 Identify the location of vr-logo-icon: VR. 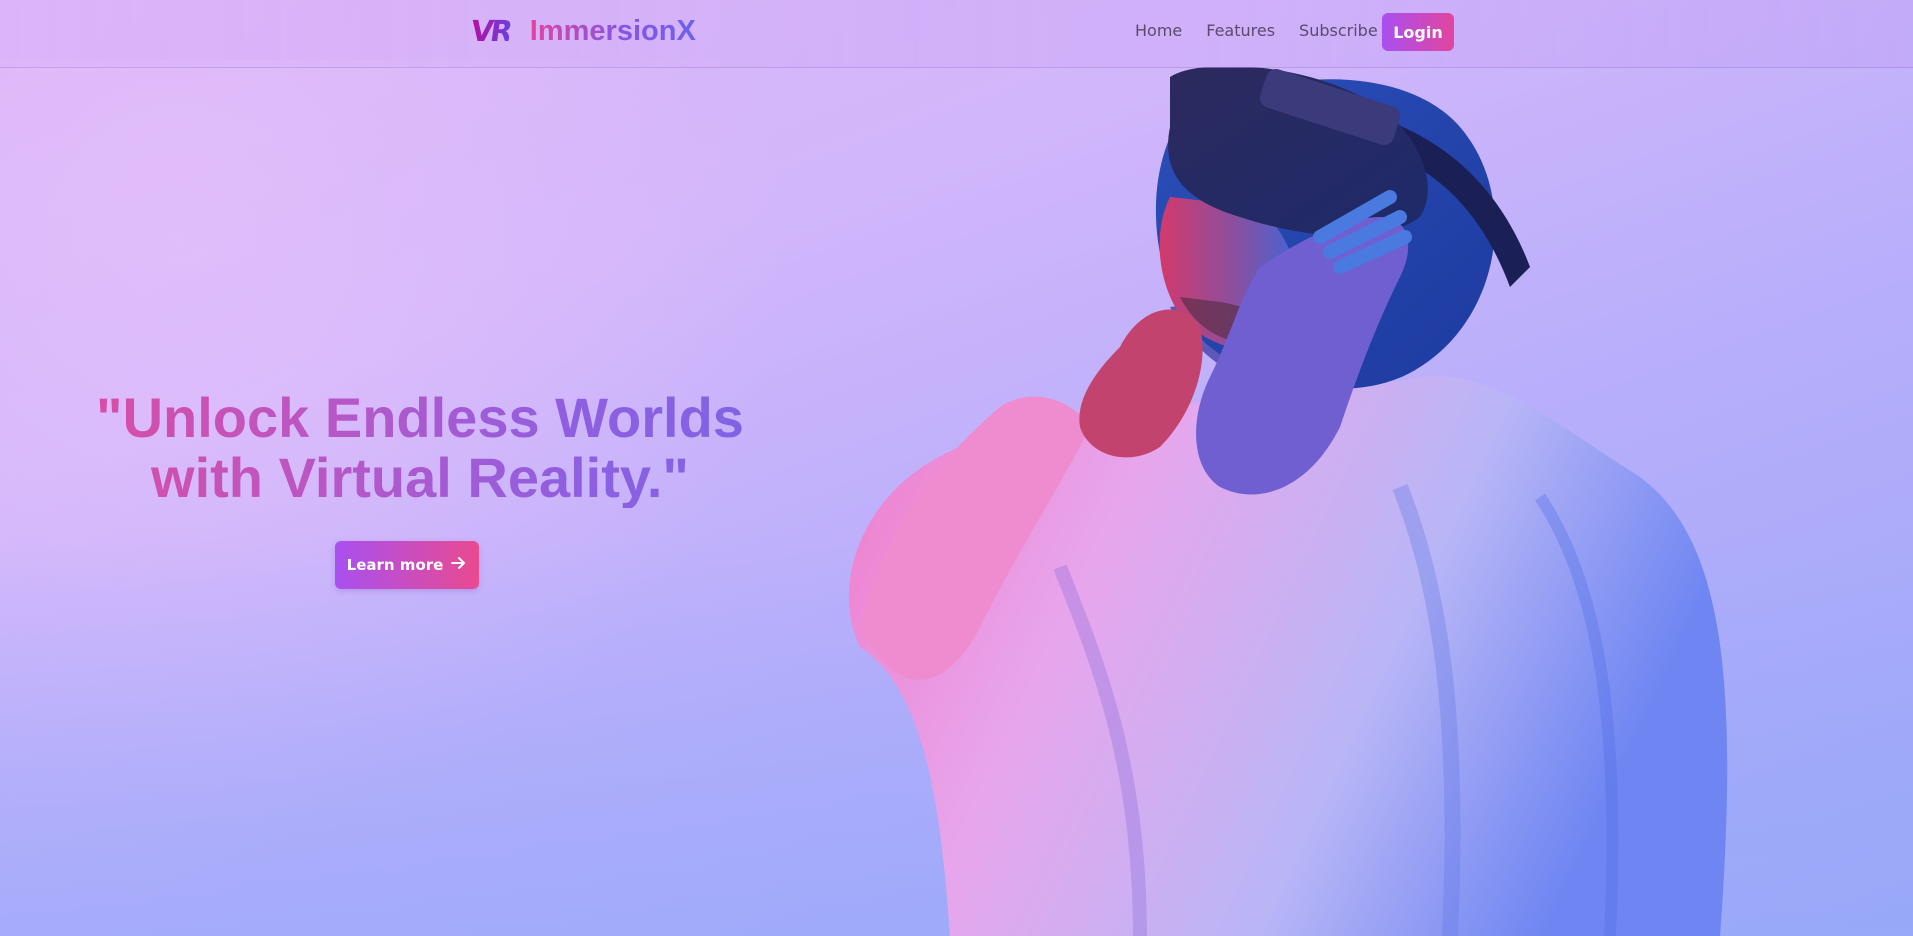
(490, 31).